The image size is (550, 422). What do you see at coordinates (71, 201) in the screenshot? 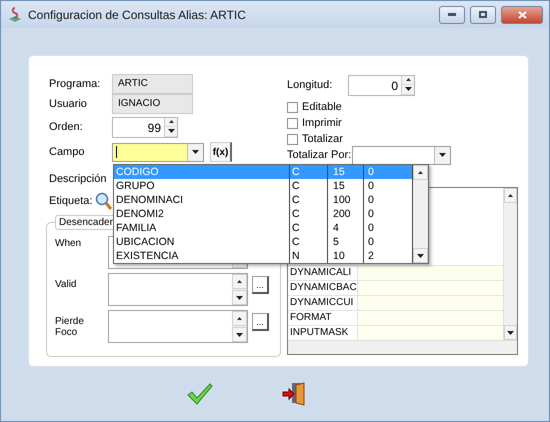
I see `field-label: Etiqueta:` at bounding box center [71, 201].